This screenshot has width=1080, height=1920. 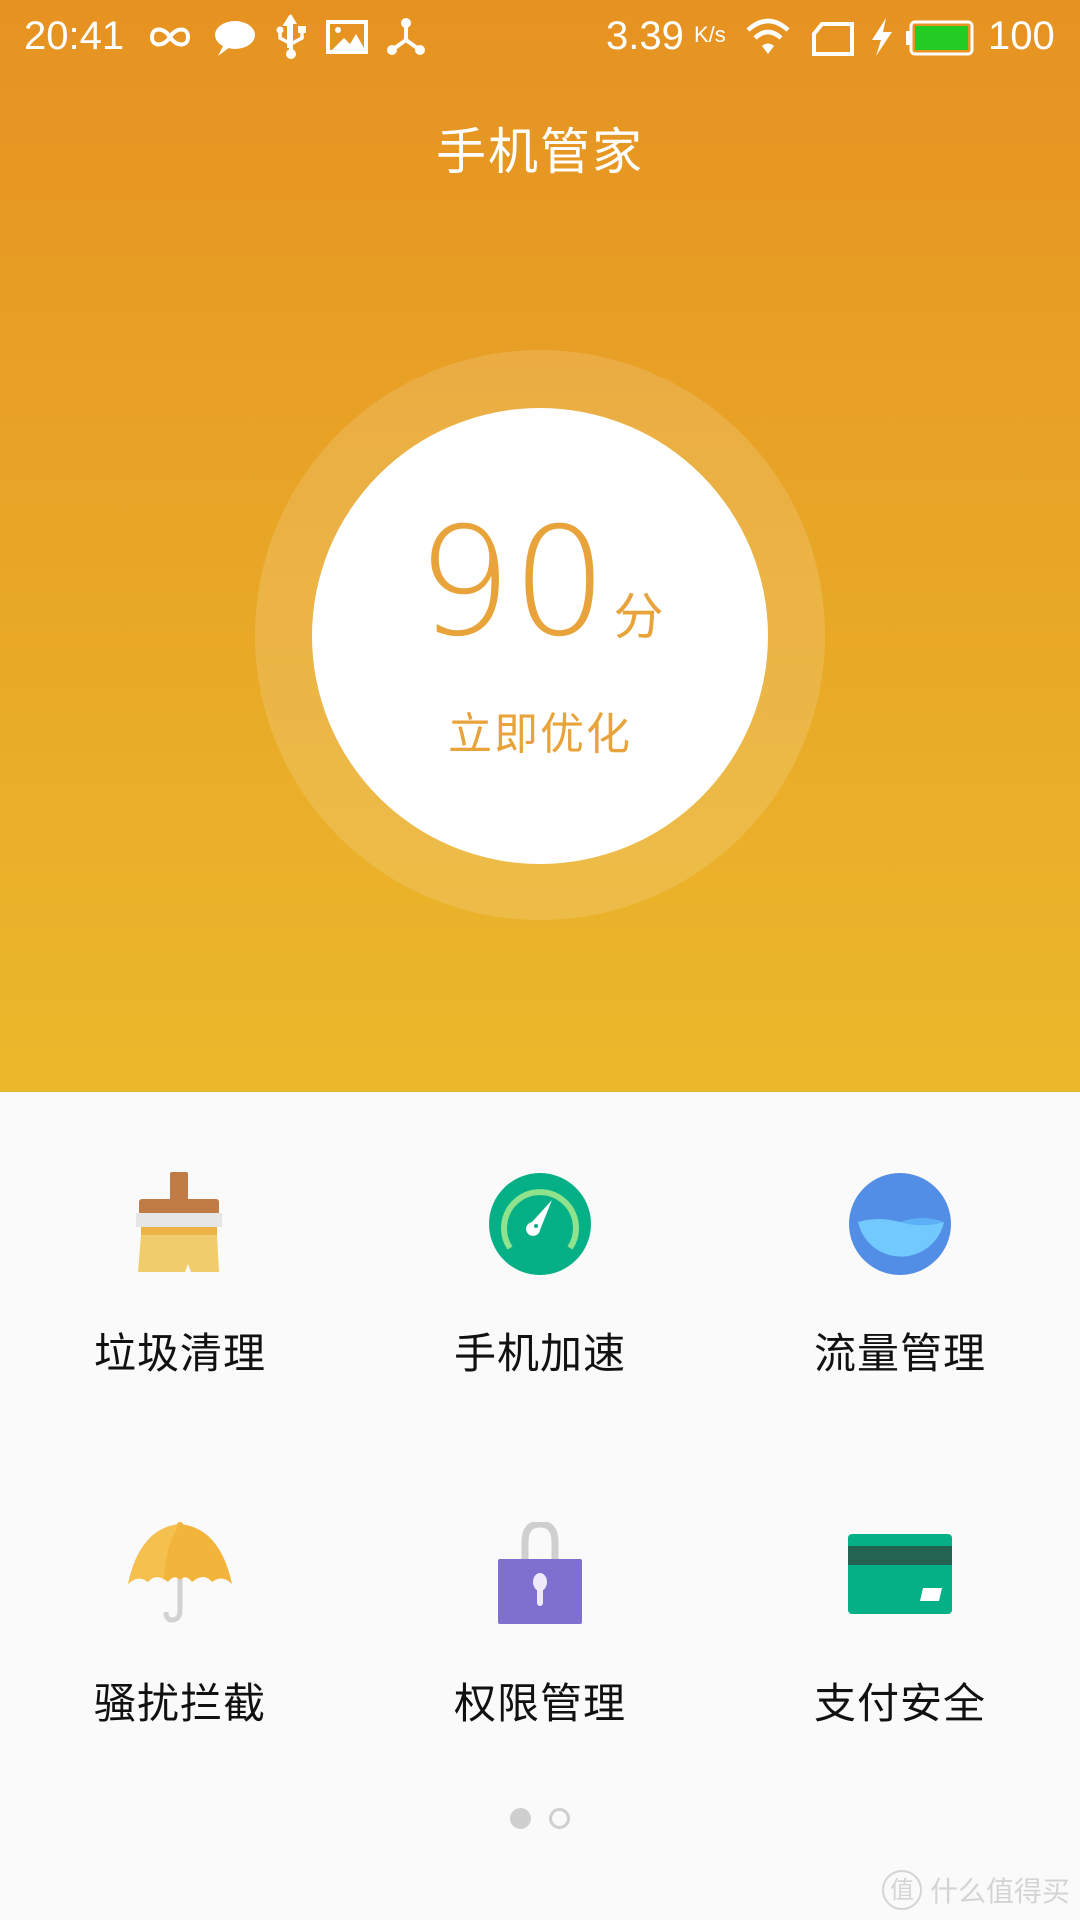 I want to click on tool-data-usage: 流量管理, so click(x=900, y=1267).